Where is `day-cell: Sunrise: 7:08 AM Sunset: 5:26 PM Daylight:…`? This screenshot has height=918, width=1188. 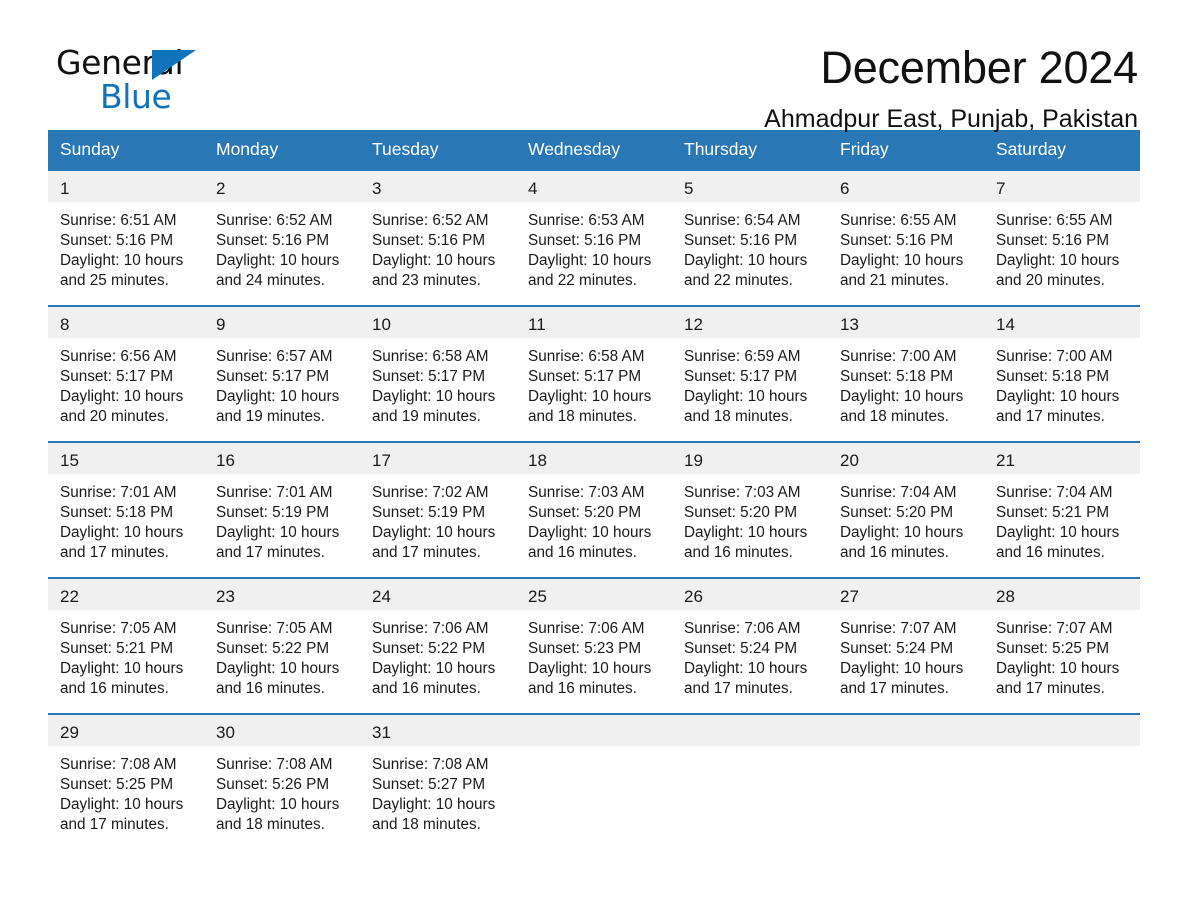
day-cell: Sunrise: 7:08 AM Sunset: 5:26 PM Daylight:… is located at coordinates (282, 797).